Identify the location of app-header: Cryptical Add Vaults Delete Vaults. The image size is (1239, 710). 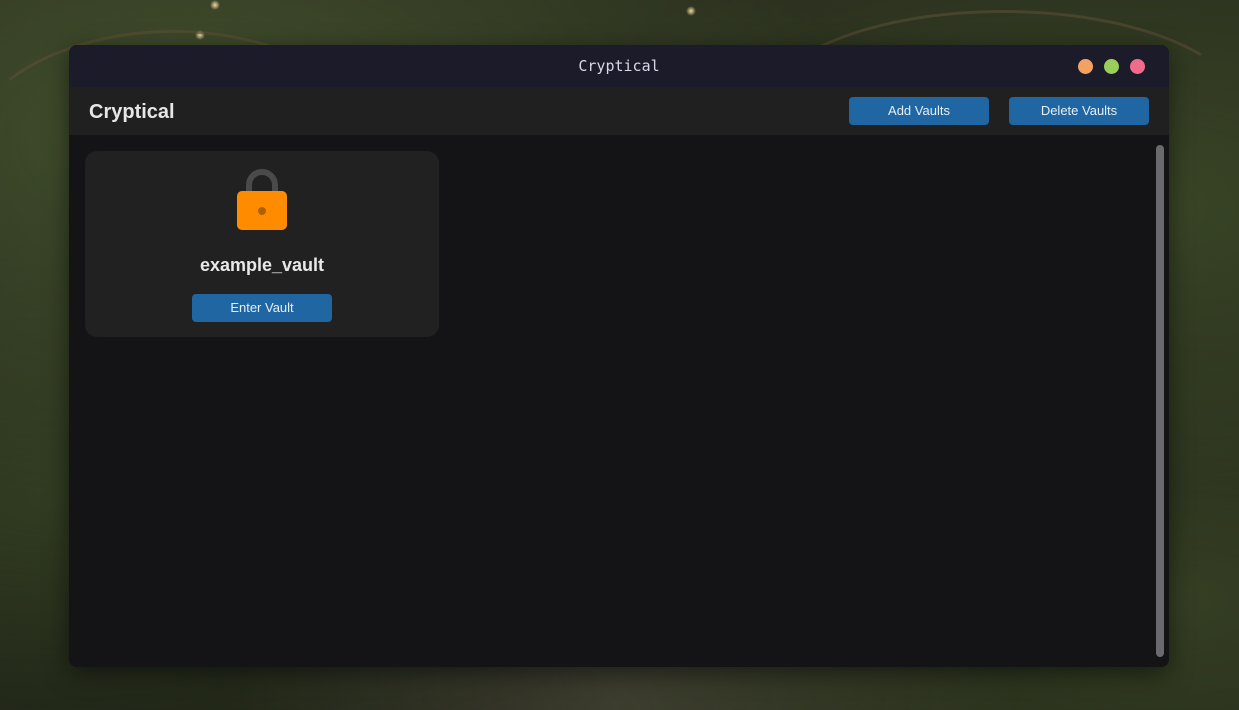
(619, 111).